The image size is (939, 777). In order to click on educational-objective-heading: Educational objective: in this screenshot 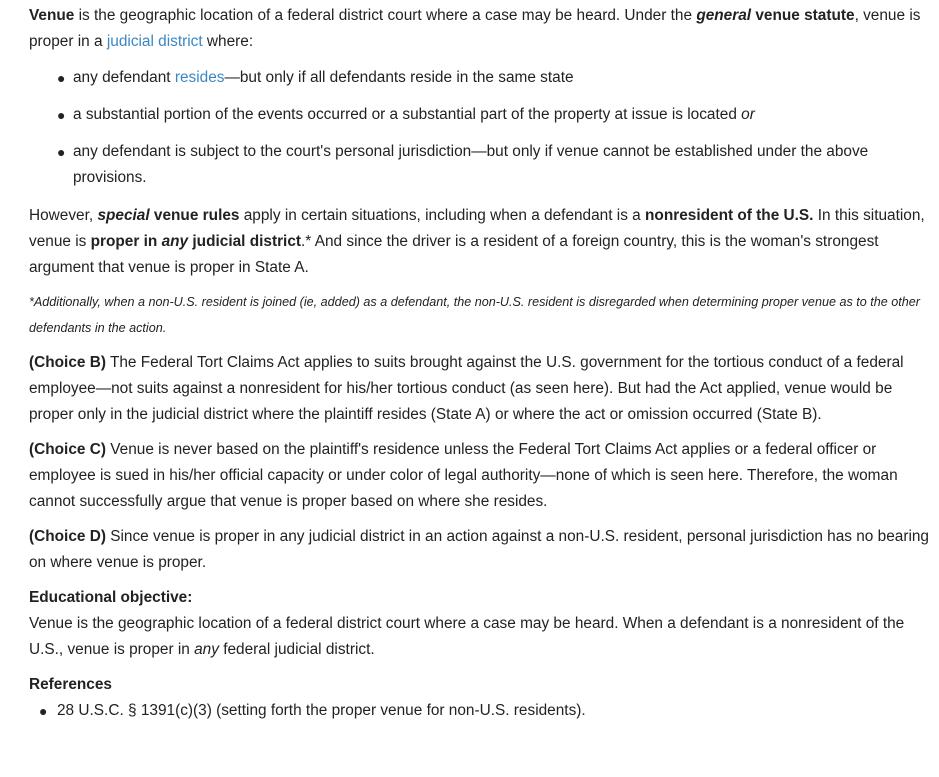, I will do `click(111, 597)`.